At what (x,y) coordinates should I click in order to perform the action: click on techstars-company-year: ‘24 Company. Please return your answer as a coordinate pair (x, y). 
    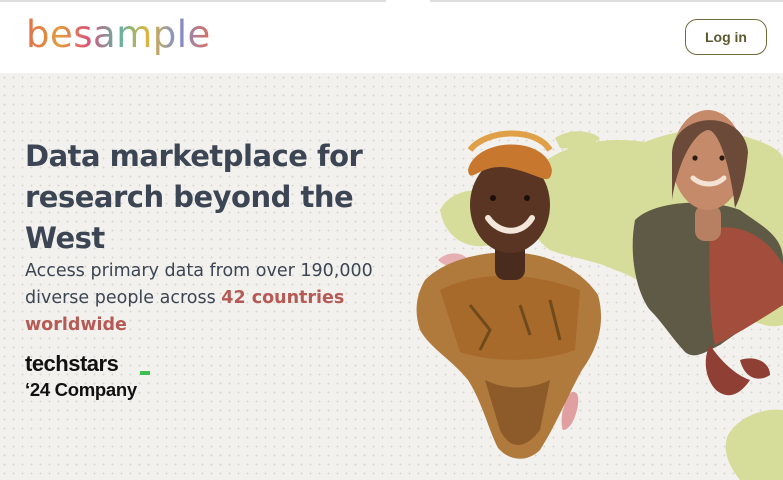
    Looking at the image, I should click on (81, 389).